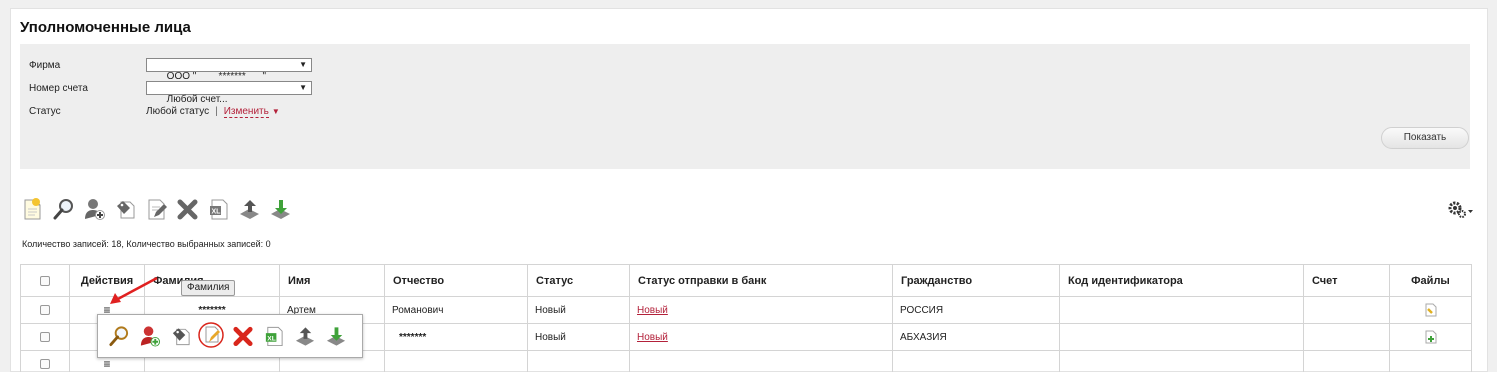 The height and width of the screenshot is (372, 1497). What do you see at coordinates (229, 70) in the screenshot?
I see `firm-select: ООО " ******* " ▼` at bounding box center [229, 70].